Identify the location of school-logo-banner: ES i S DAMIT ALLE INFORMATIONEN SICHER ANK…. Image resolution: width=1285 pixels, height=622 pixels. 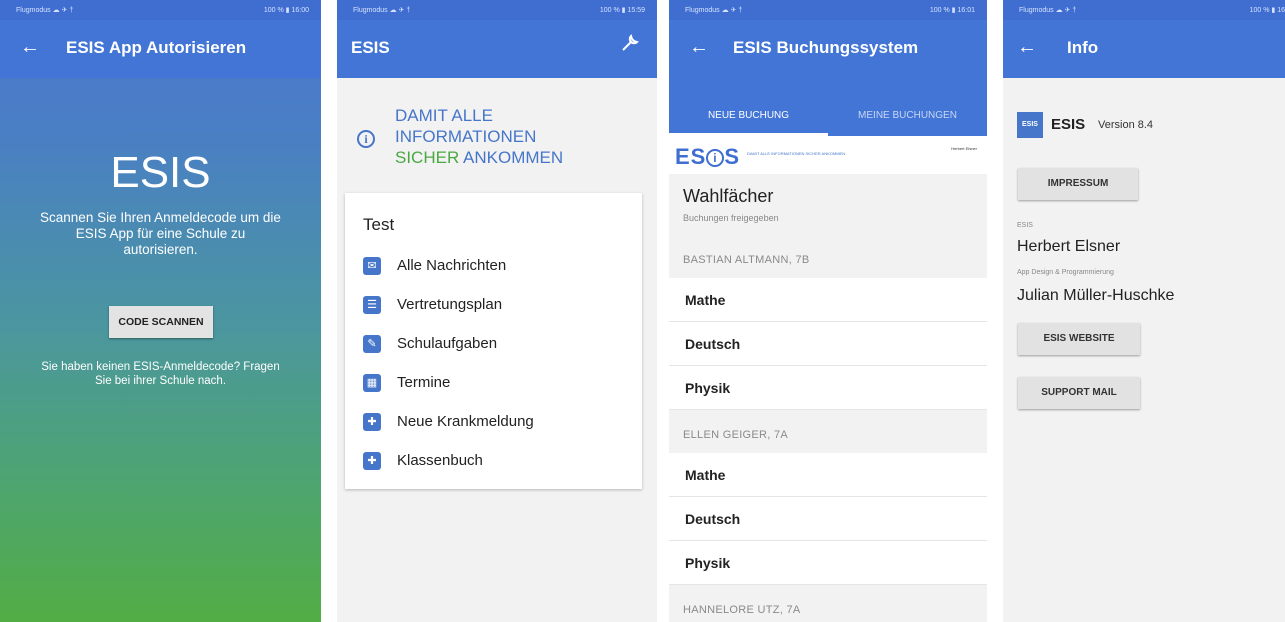
(828, 155).